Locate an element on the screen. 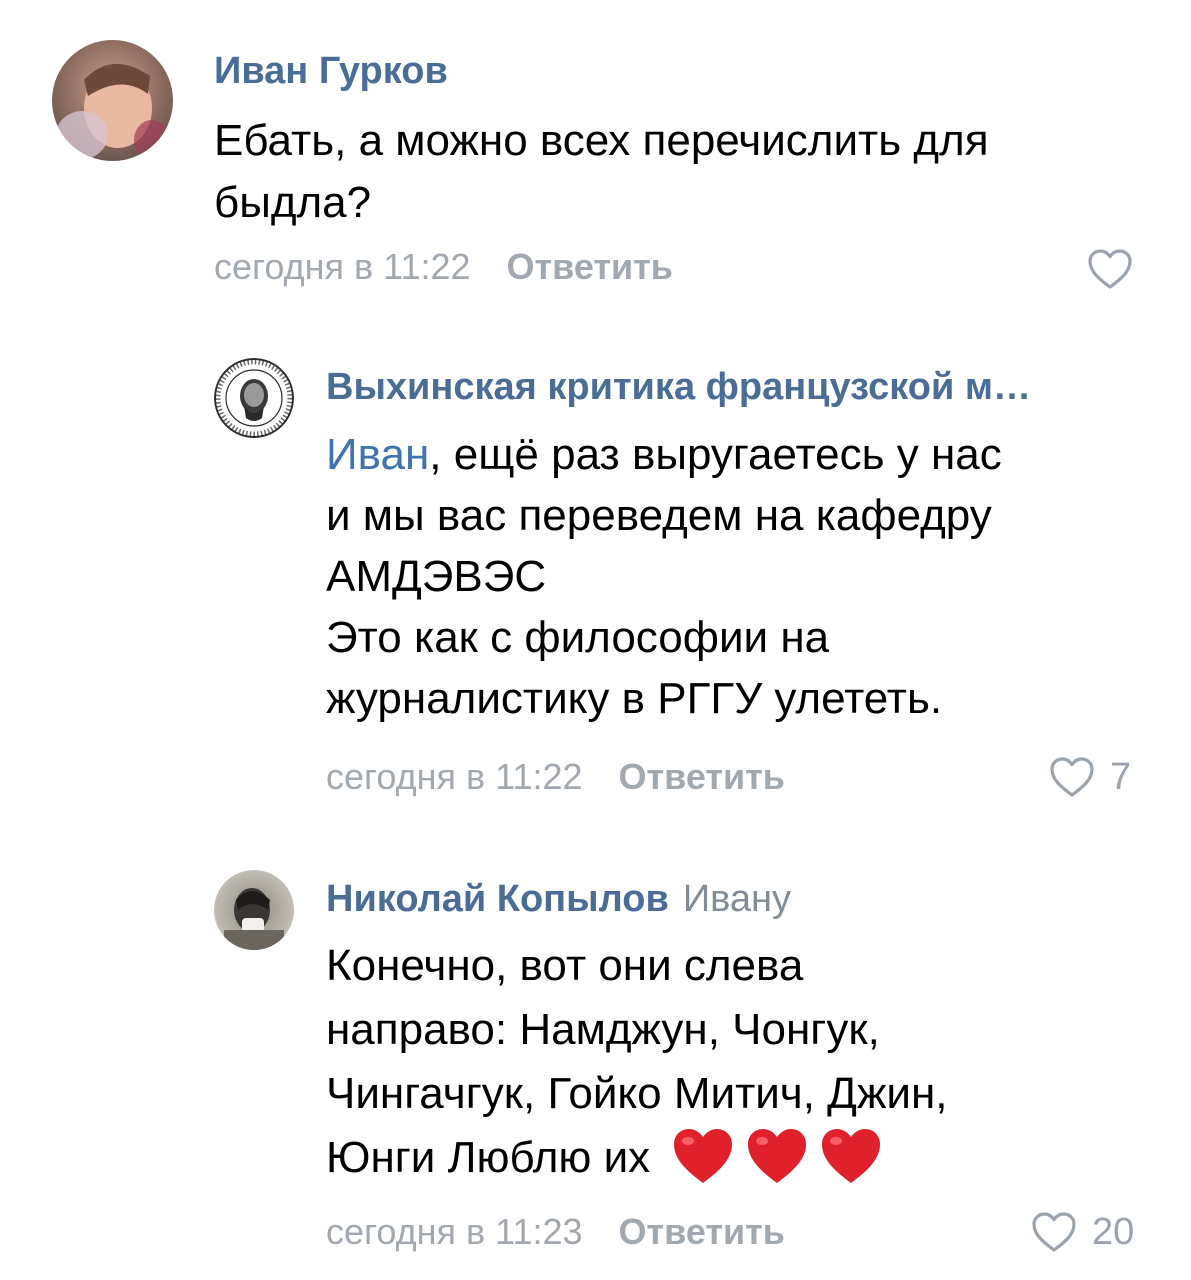  comment-text-line: Ебать, а можно всех перечислить для is located at coordinates (601, 140).